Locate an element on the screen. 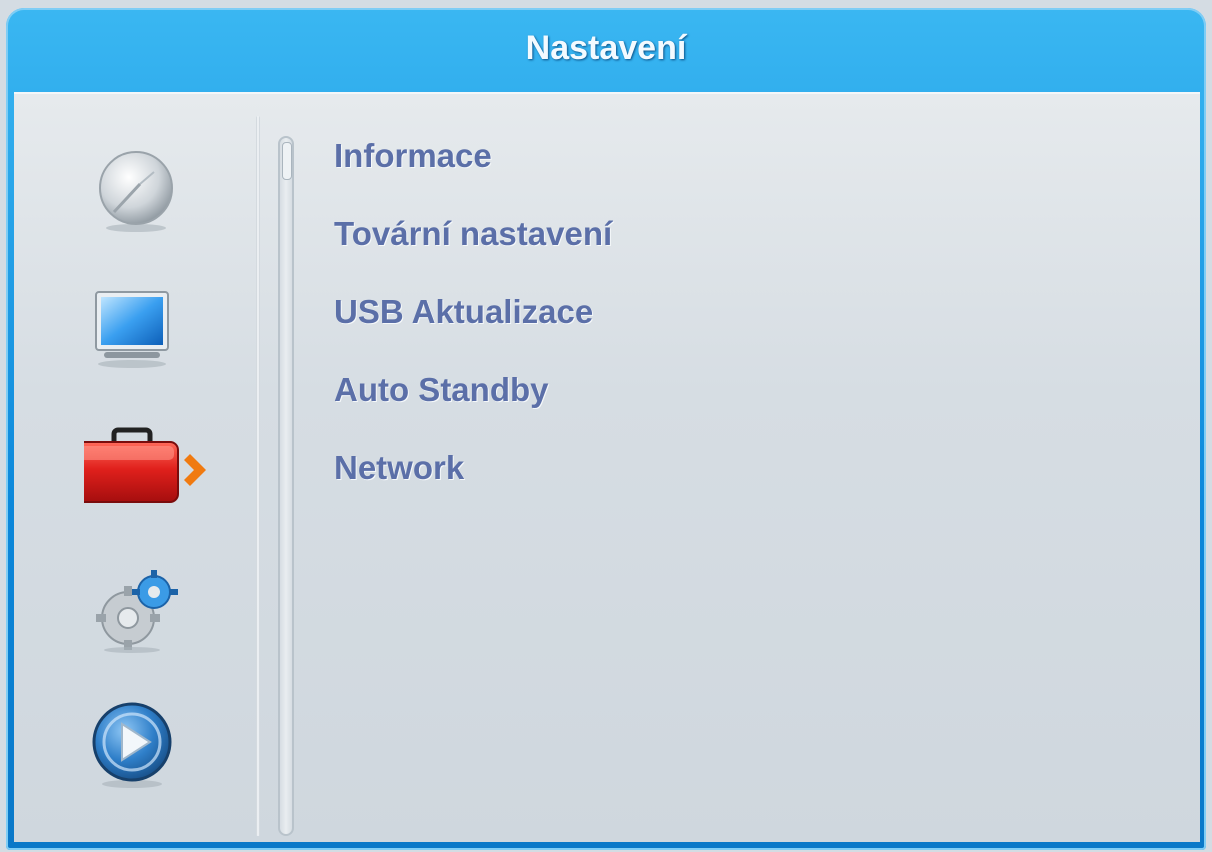  menu-item-network: Network is located at coordinates (744, 475).